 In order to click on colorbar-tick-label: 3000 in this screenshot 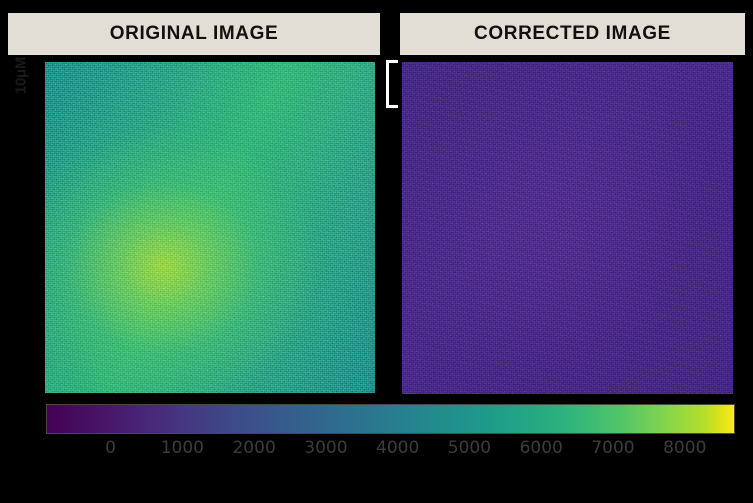, I will do `click(326, 448)`.